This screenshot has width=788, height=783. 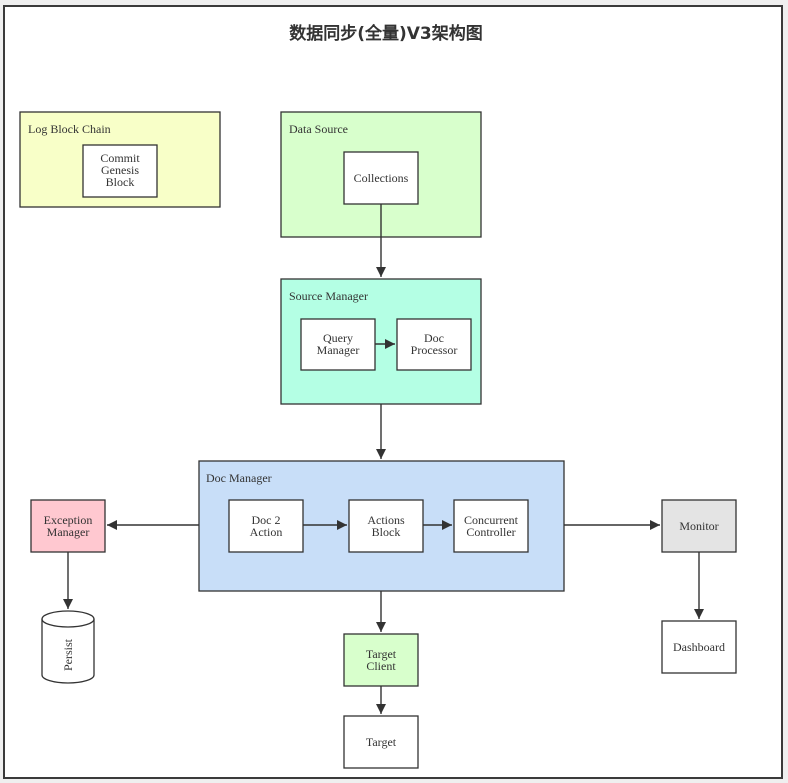 I want to click on node-dashboard: Dashboard, so click(x=699, y=647).